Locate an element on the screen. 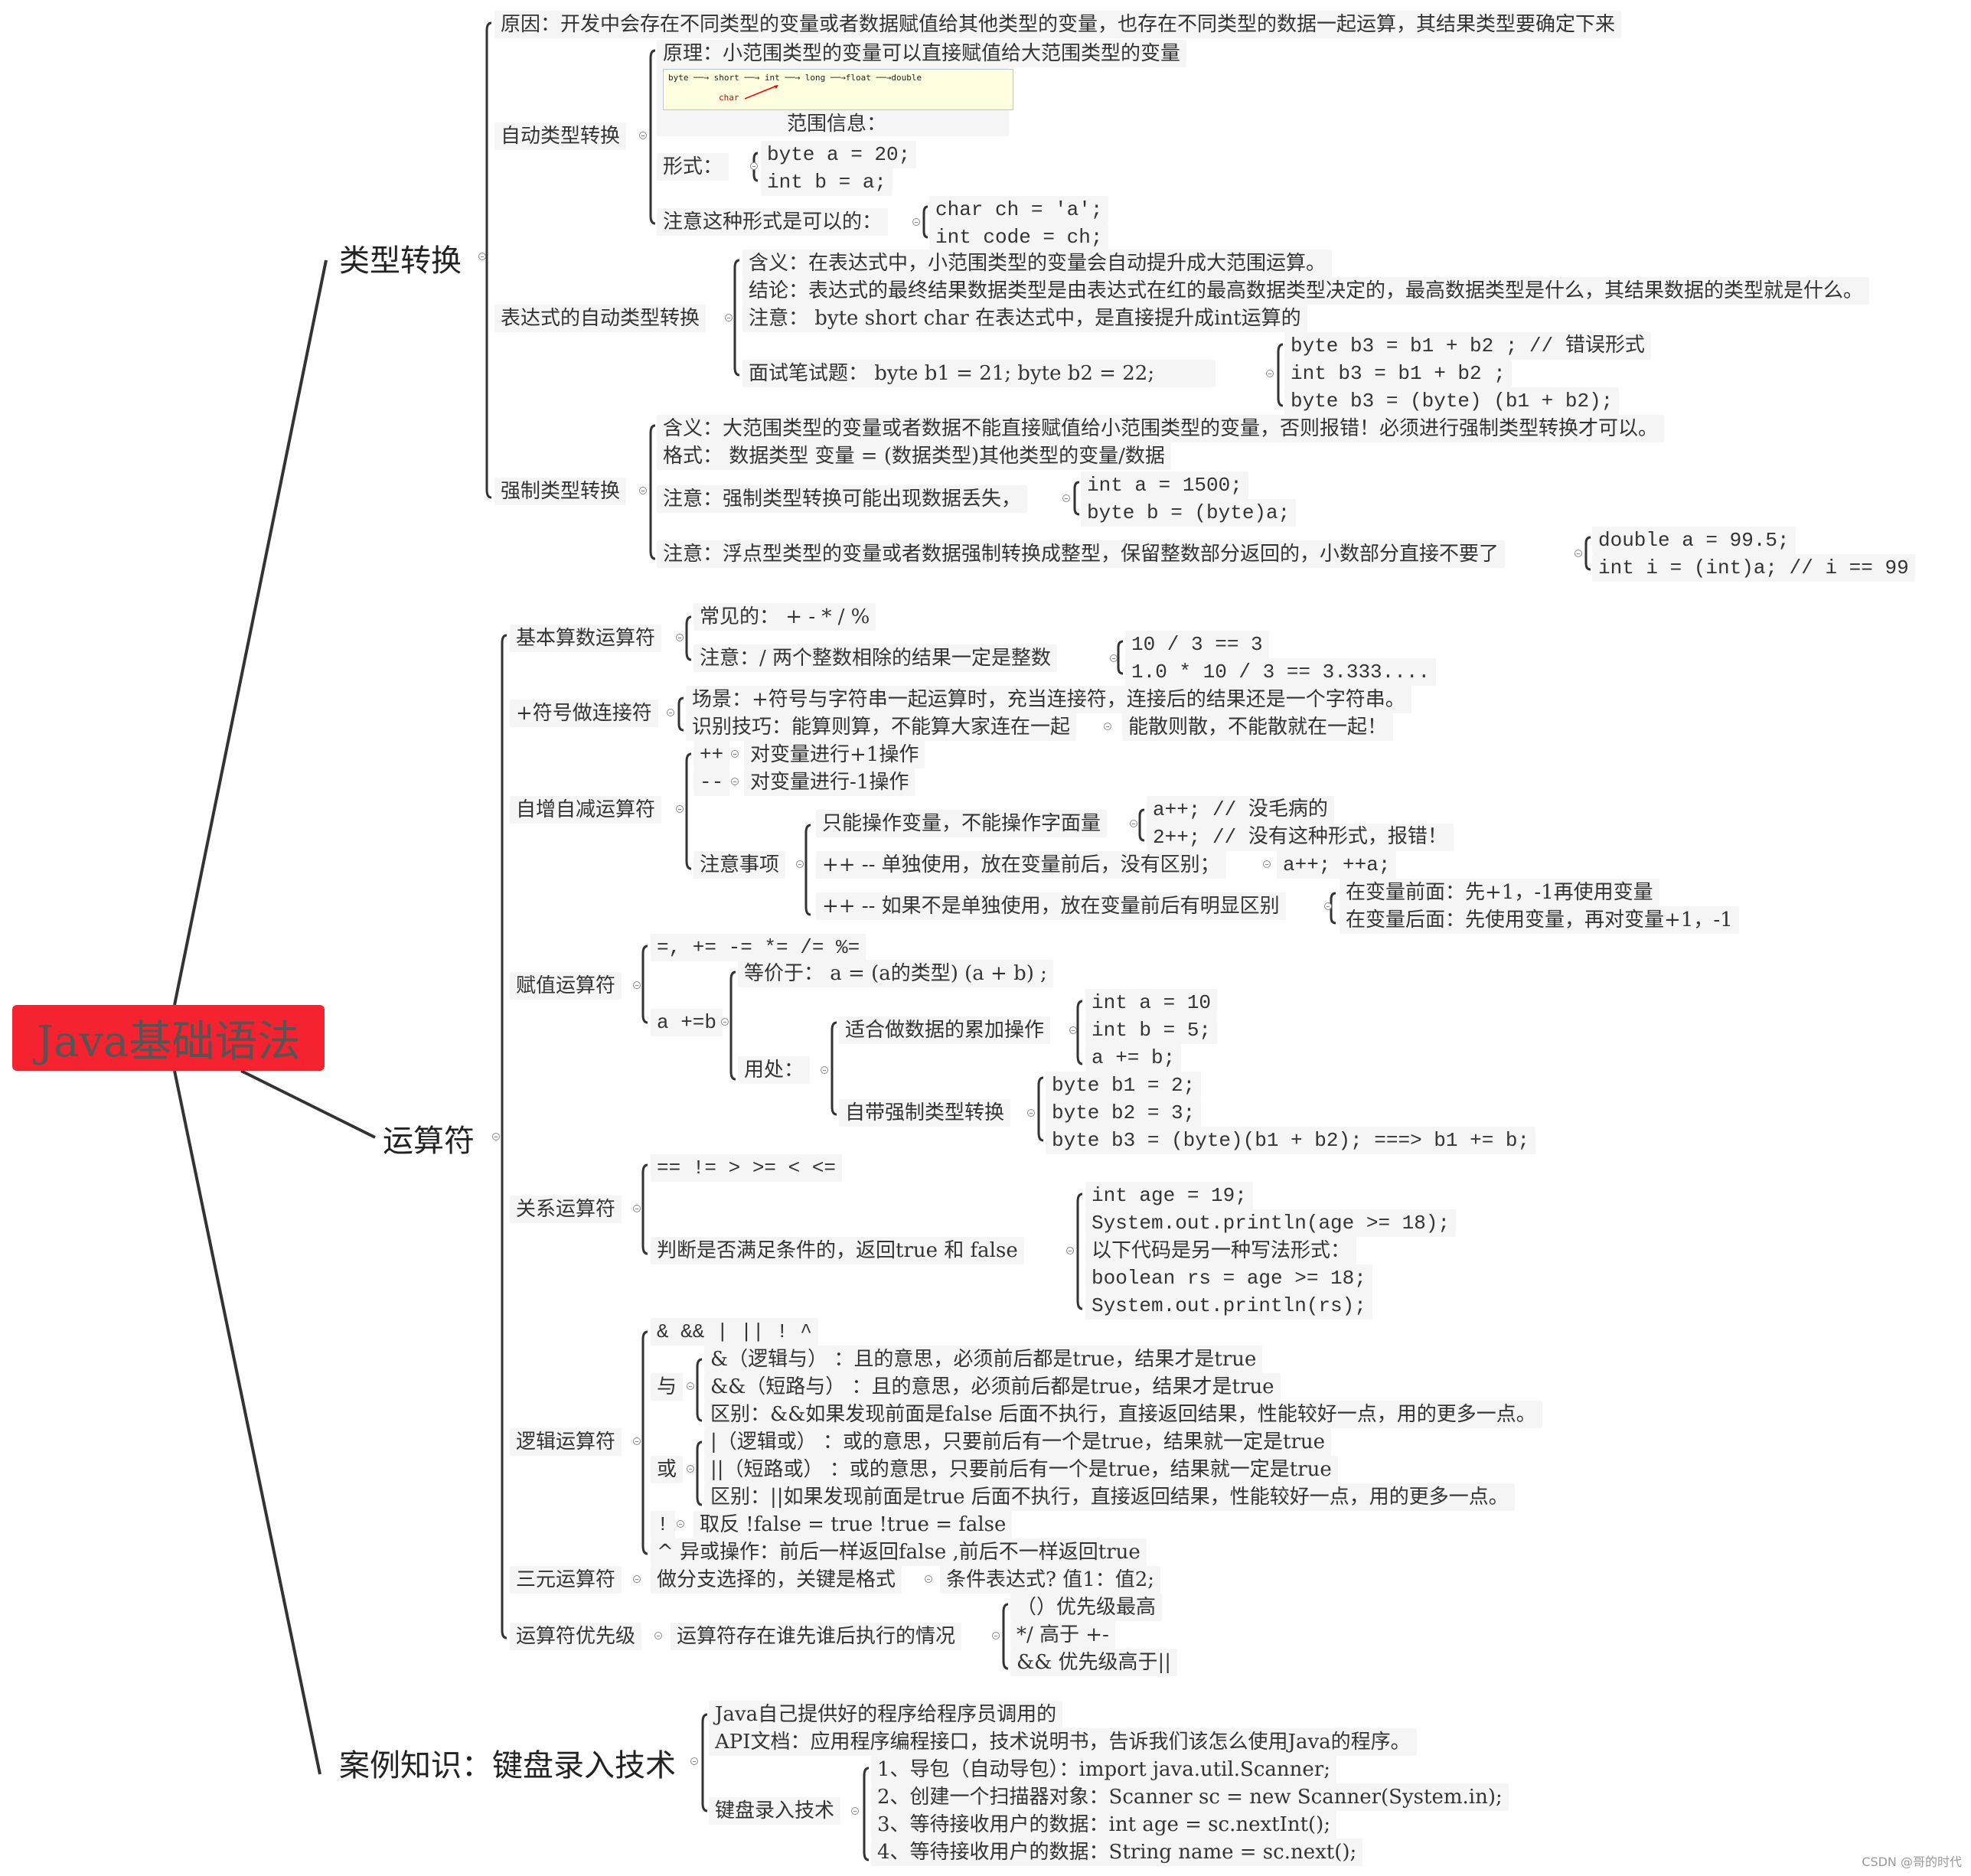 This screenshot has width=1971, height=1876. topic-relational: 关系运算符 is located at coordinates (566, 1209).